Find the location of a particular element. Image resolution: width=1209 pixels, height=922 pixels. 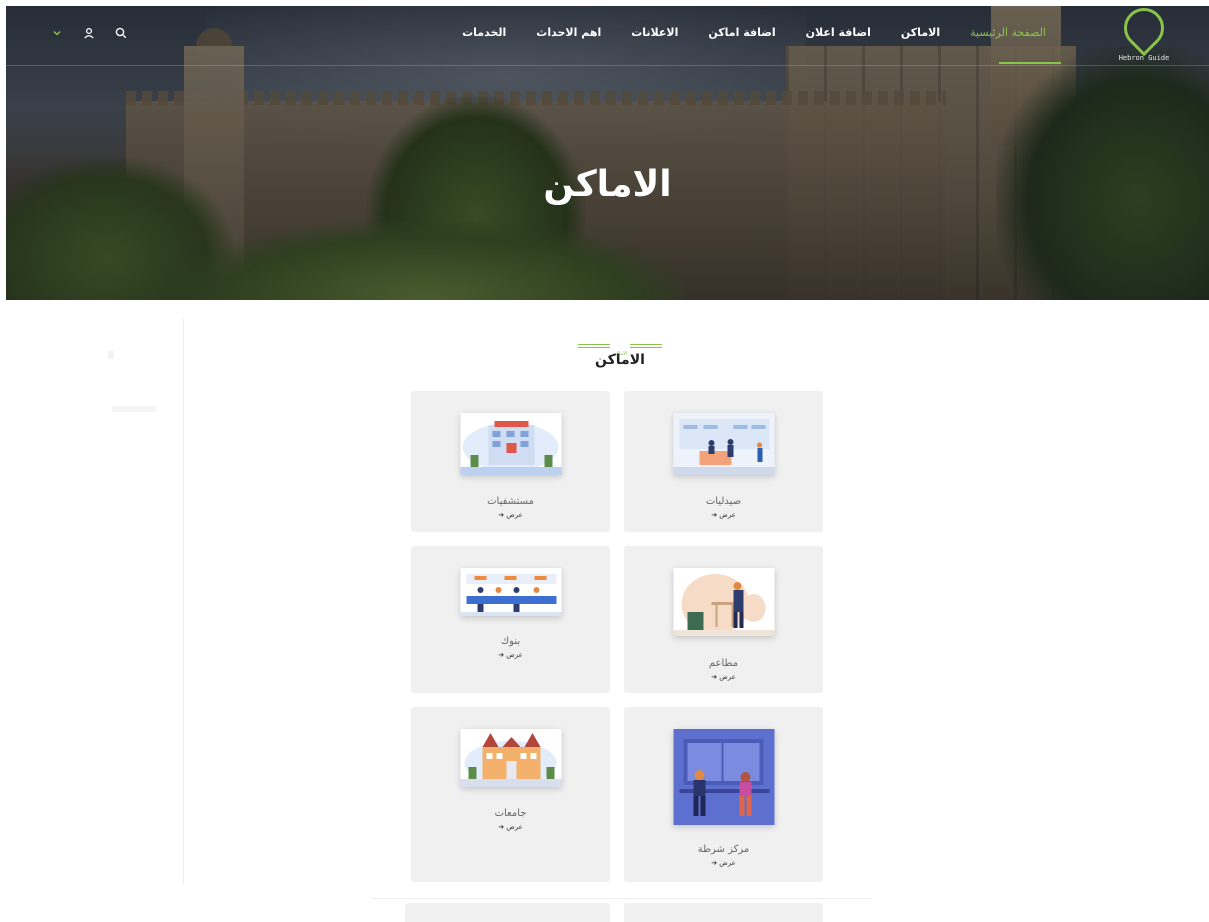

nav-icons is located at coordinates (89, 33).